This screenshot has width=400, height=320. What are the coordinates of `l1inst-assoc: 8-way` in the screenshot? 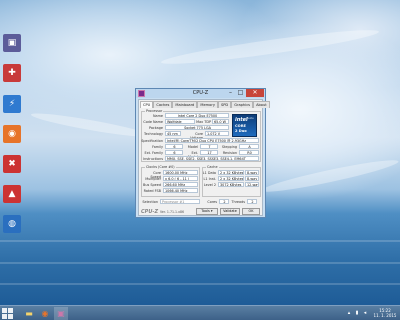 It's located at (252, 178).